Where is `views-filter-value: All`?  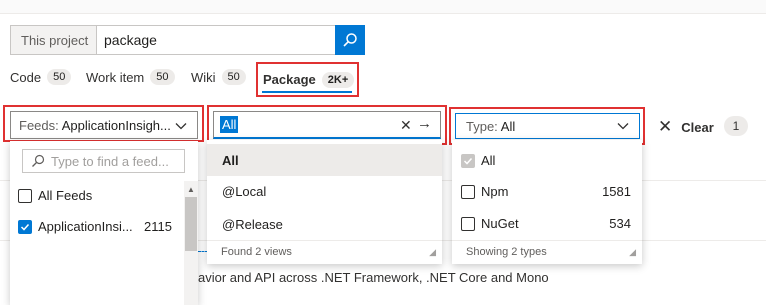 views-filter-value: All is located at coordinates (229, 124).